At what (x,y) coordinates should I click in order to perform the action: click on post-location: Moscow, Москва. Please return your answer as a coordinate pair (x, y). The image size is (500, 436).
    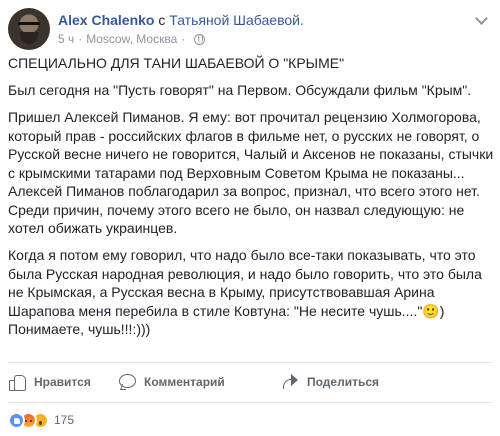
    Looking at the image, I should click on (131, 39).